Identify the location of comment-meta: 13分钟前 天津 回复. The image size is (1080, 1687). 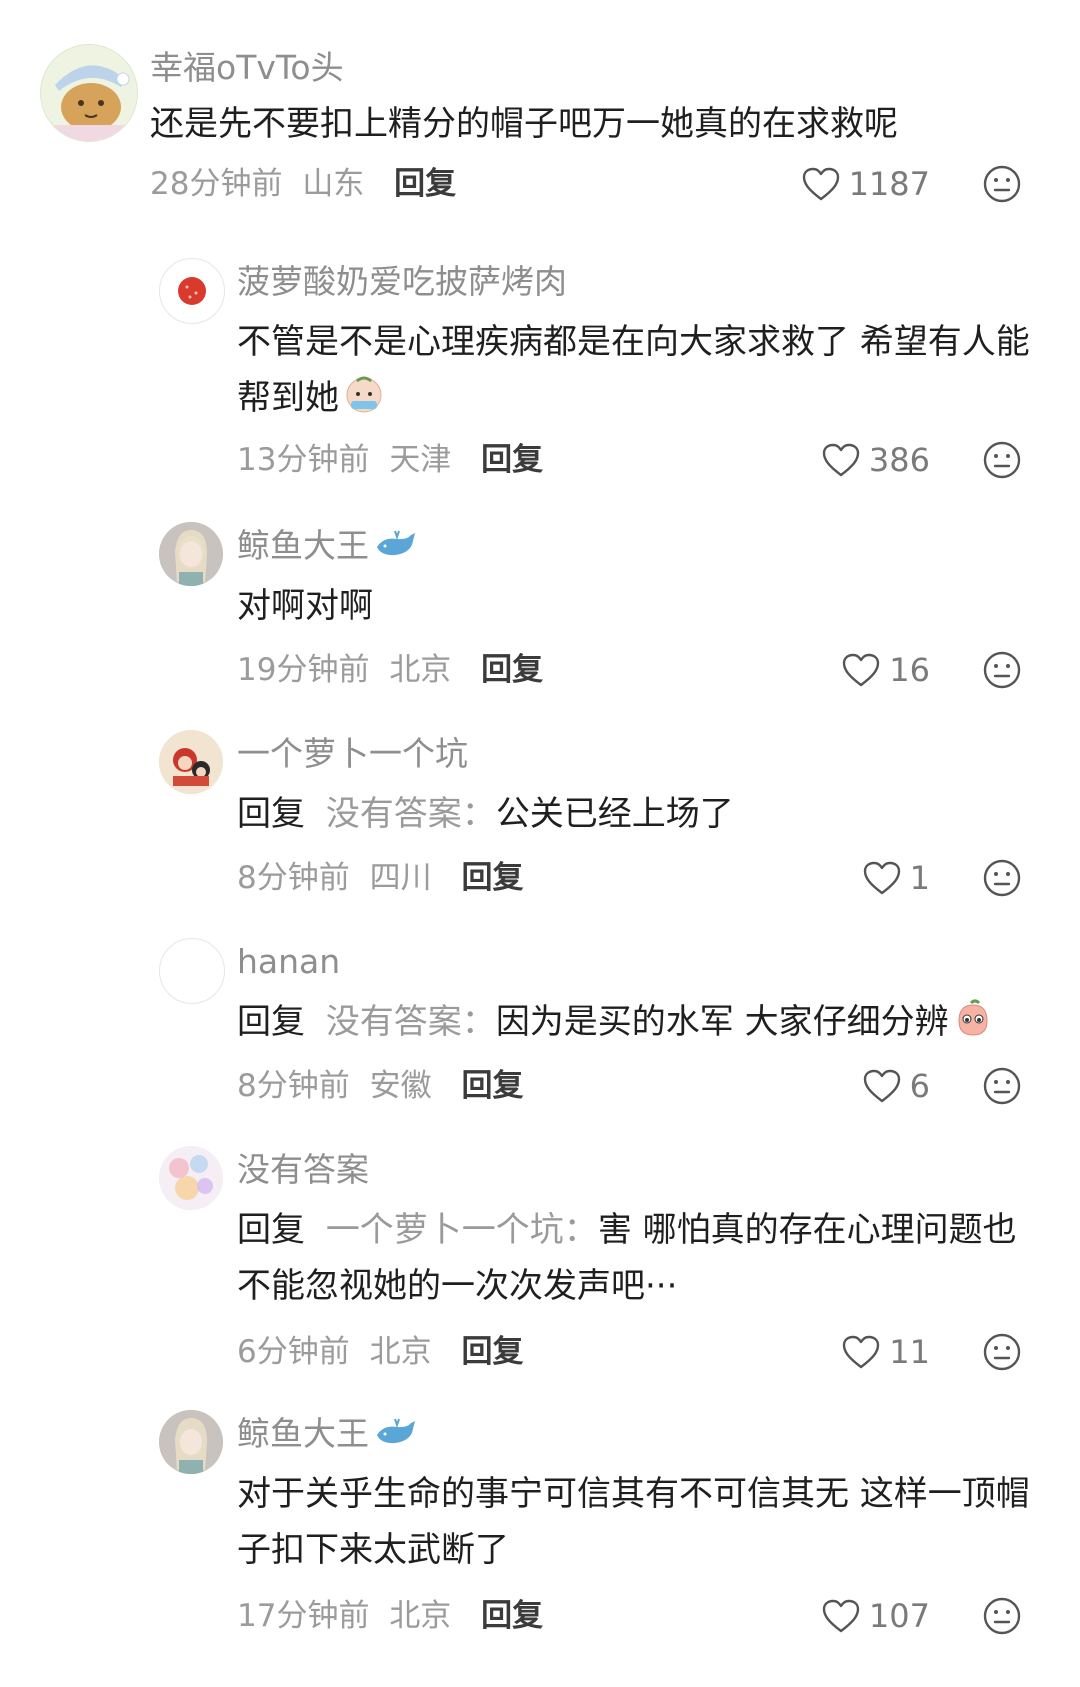
(390, 460).